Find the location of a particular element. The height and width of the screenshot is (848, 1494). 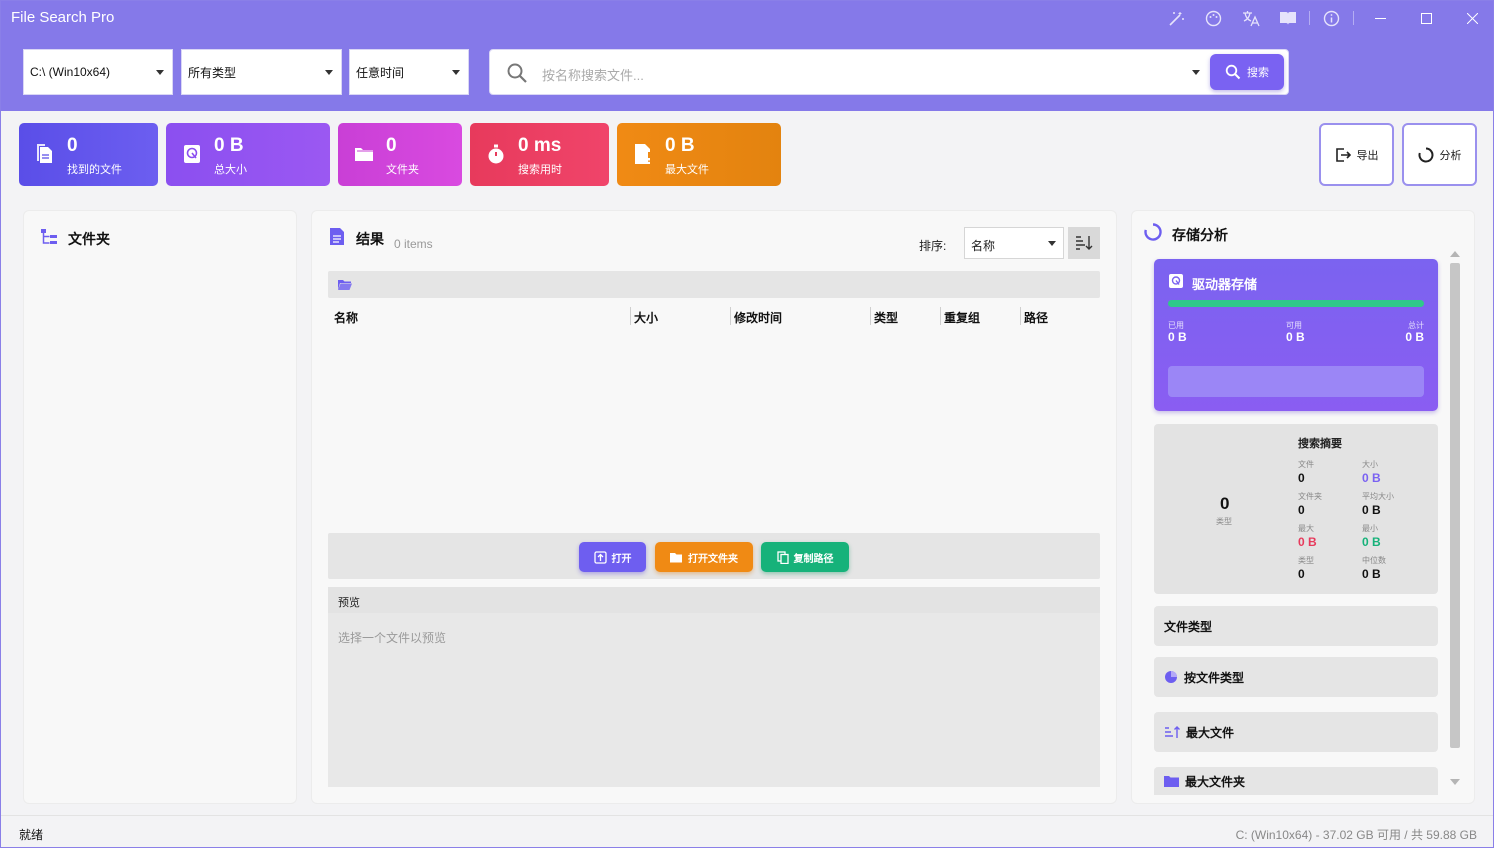

analyze-button: 分析 is located at coordinates (1439, 154).